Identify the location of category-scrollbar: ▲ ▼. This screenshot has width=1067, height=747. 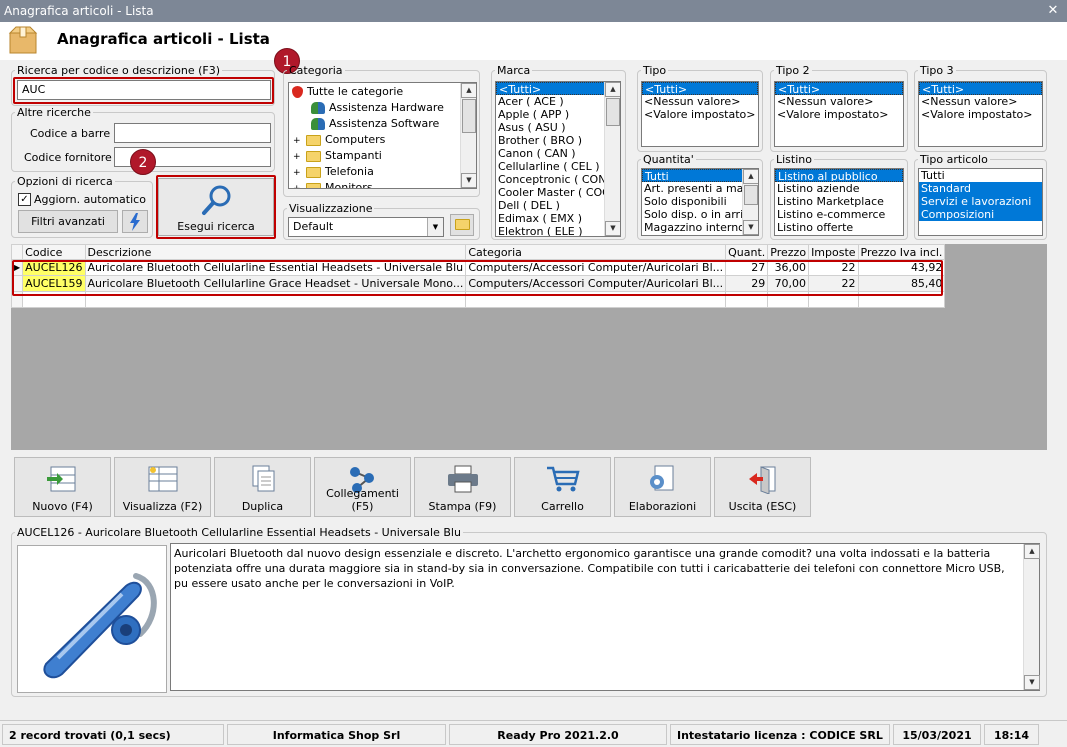
(468, 135).